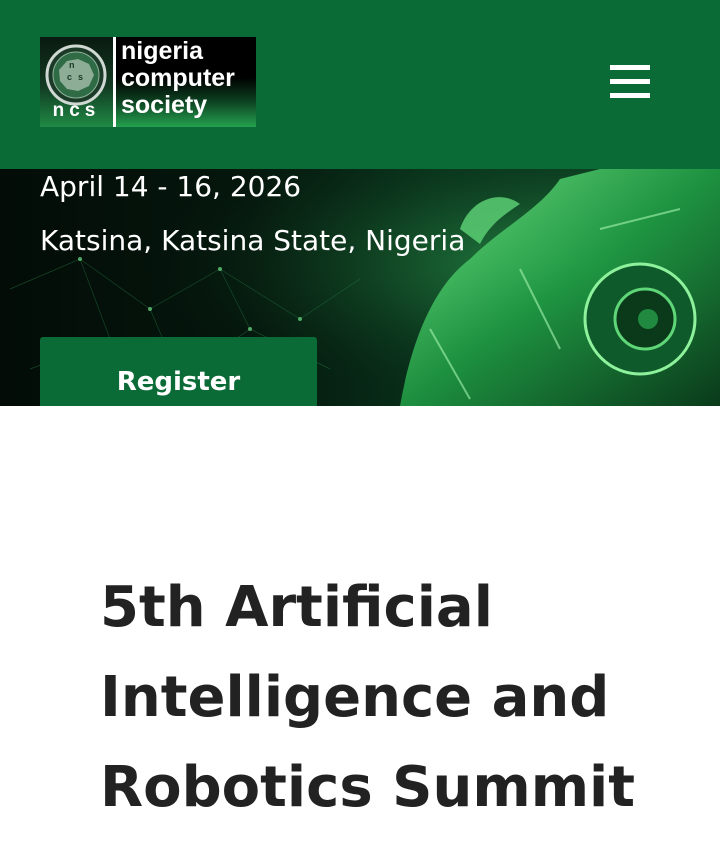 This screenshot has height=860, width=720. Describe the element at coordinates (630, 67) in the screenshot. I see `menu-bar-top` at that location.